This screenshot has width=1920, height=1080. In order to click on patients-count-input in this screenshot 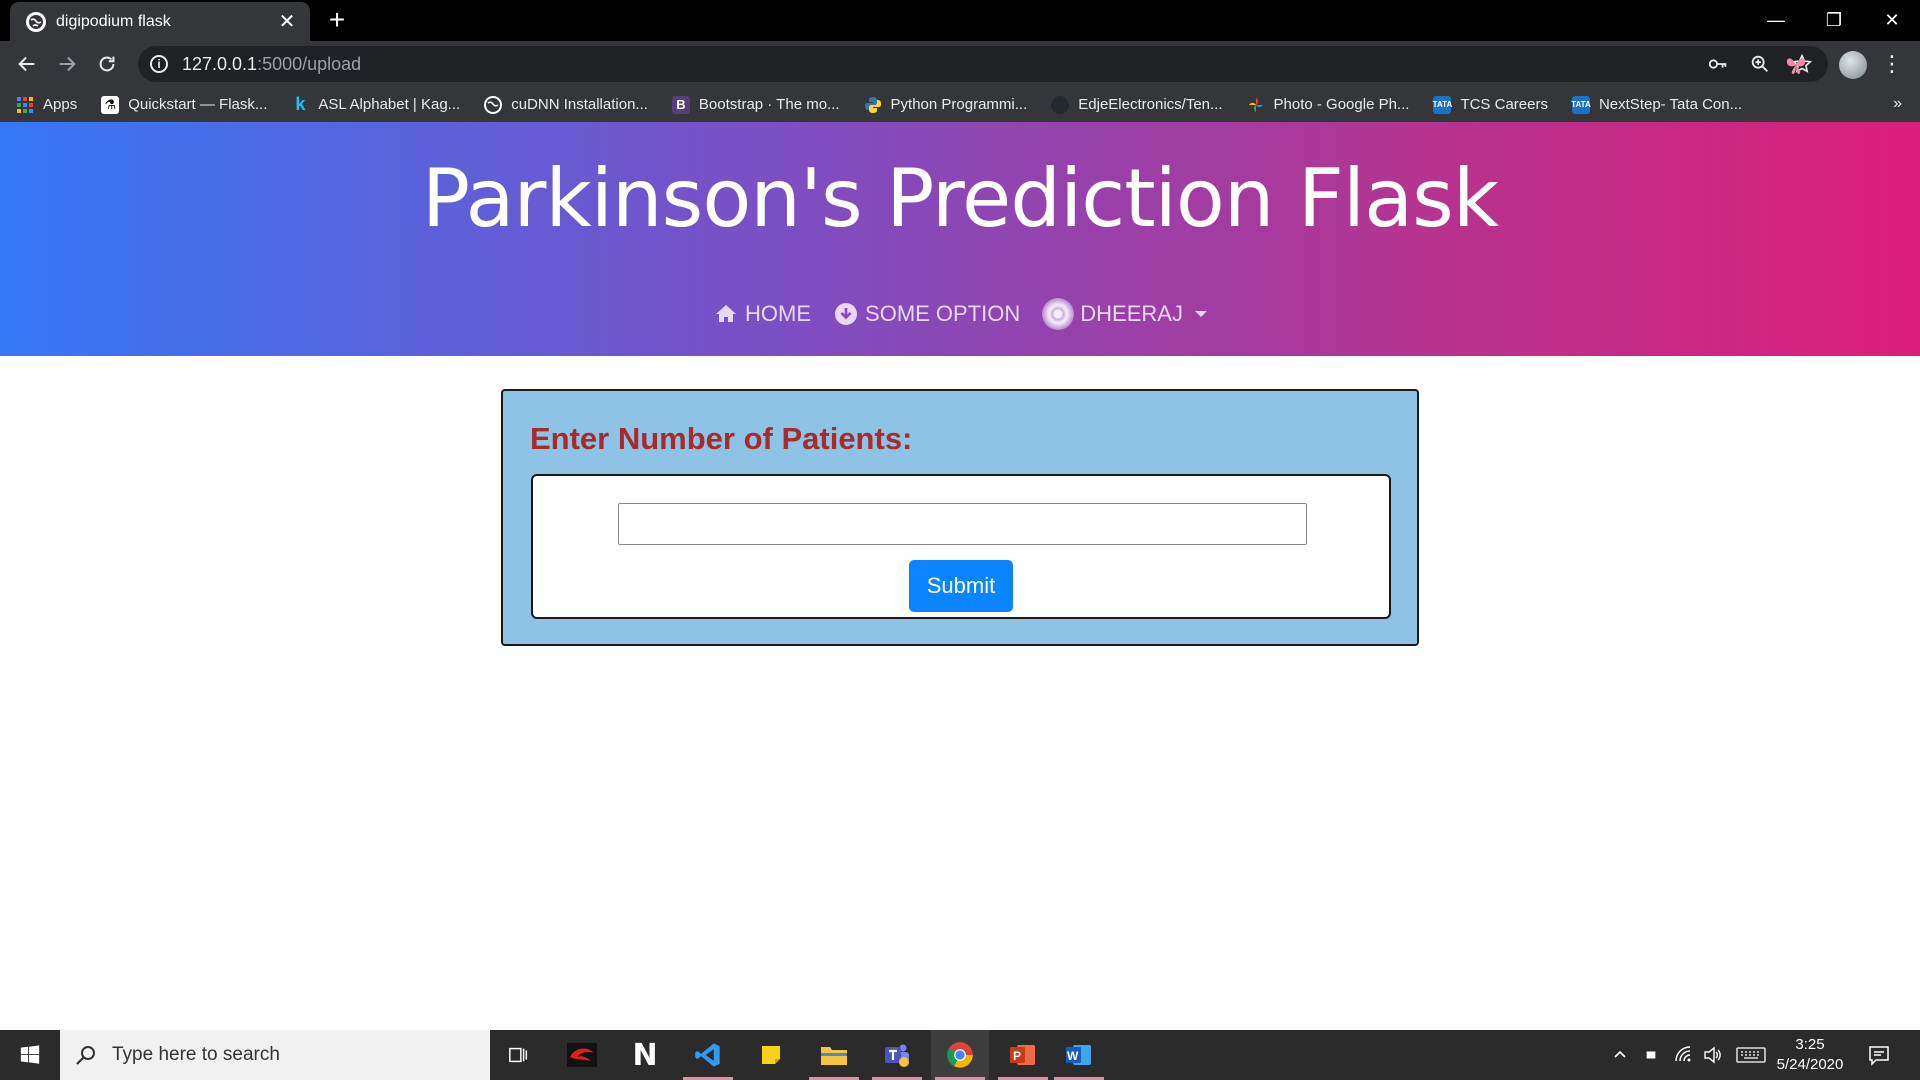, I will do `click(962, 524)`.